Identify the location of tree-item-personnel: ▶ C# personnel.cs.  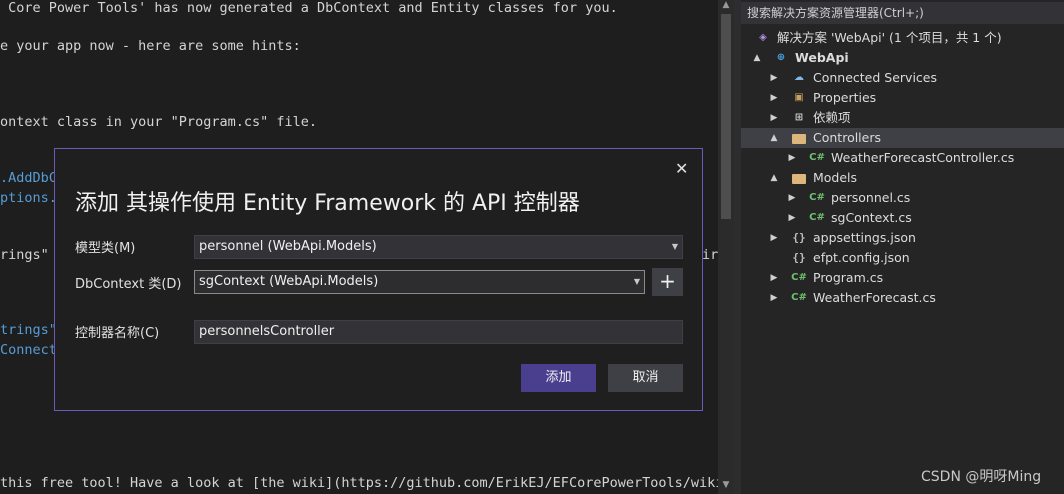
(902, 198).